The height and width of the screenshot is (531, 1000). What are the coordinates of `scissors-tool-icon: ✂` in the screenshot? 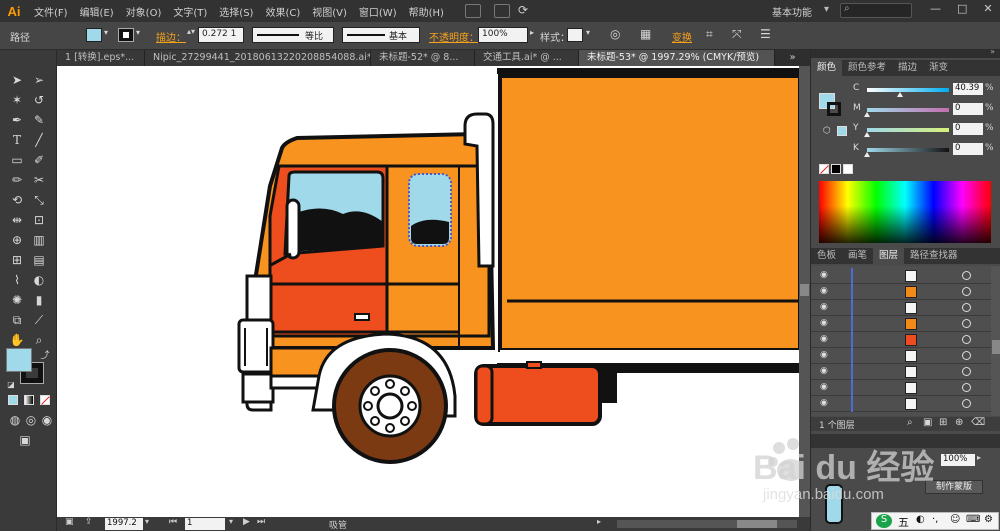 It's located at (39, 180).